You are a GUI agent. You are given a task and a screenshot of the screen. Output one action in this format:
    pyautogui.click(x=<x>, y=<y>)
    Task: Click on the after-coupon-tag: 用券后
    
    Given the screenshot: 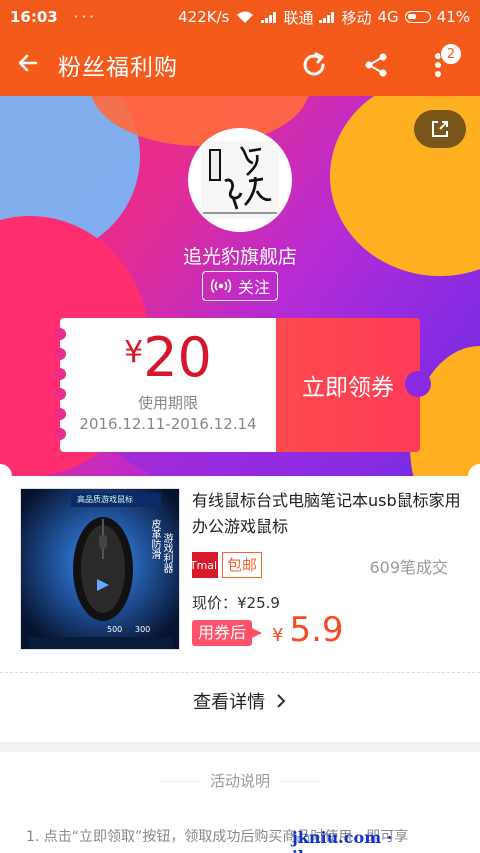 What is the action you would take?
    pyautogui.click(x=227, y=633)
    